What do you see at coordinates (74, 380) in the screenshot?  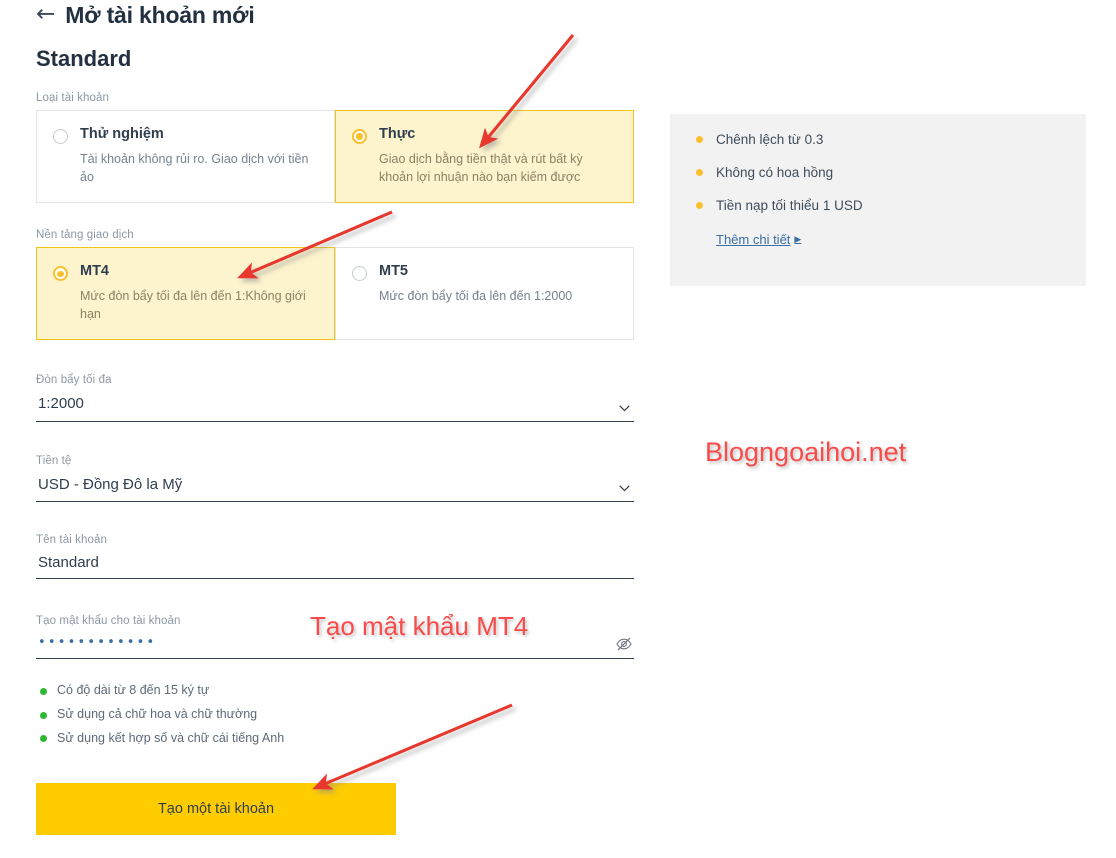 I see `leverage-label: Đòn bẩy tối đa` at bounding box center [74, 380].